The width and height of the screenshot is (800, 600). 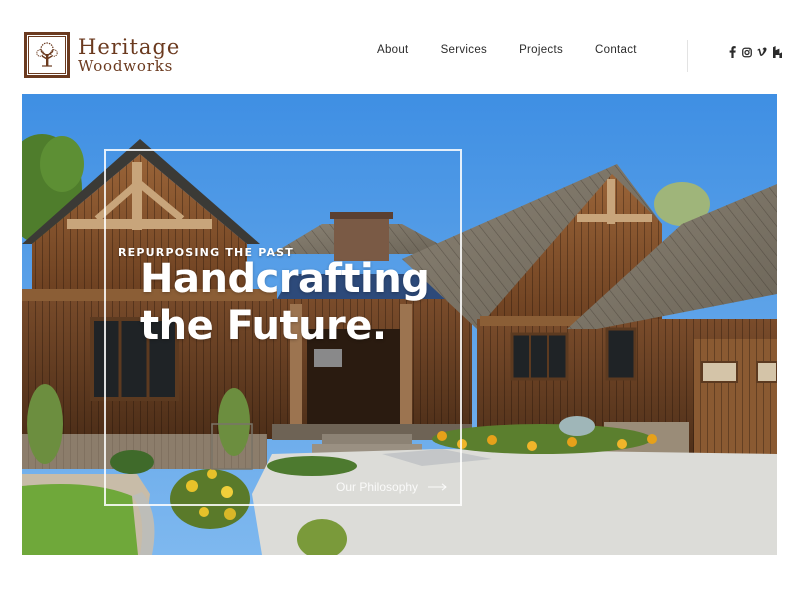 What do you see at coordinates (126, 65) in the screenshot?
I see `brand-line2: Woodworks` at bounding box center [126, 65].